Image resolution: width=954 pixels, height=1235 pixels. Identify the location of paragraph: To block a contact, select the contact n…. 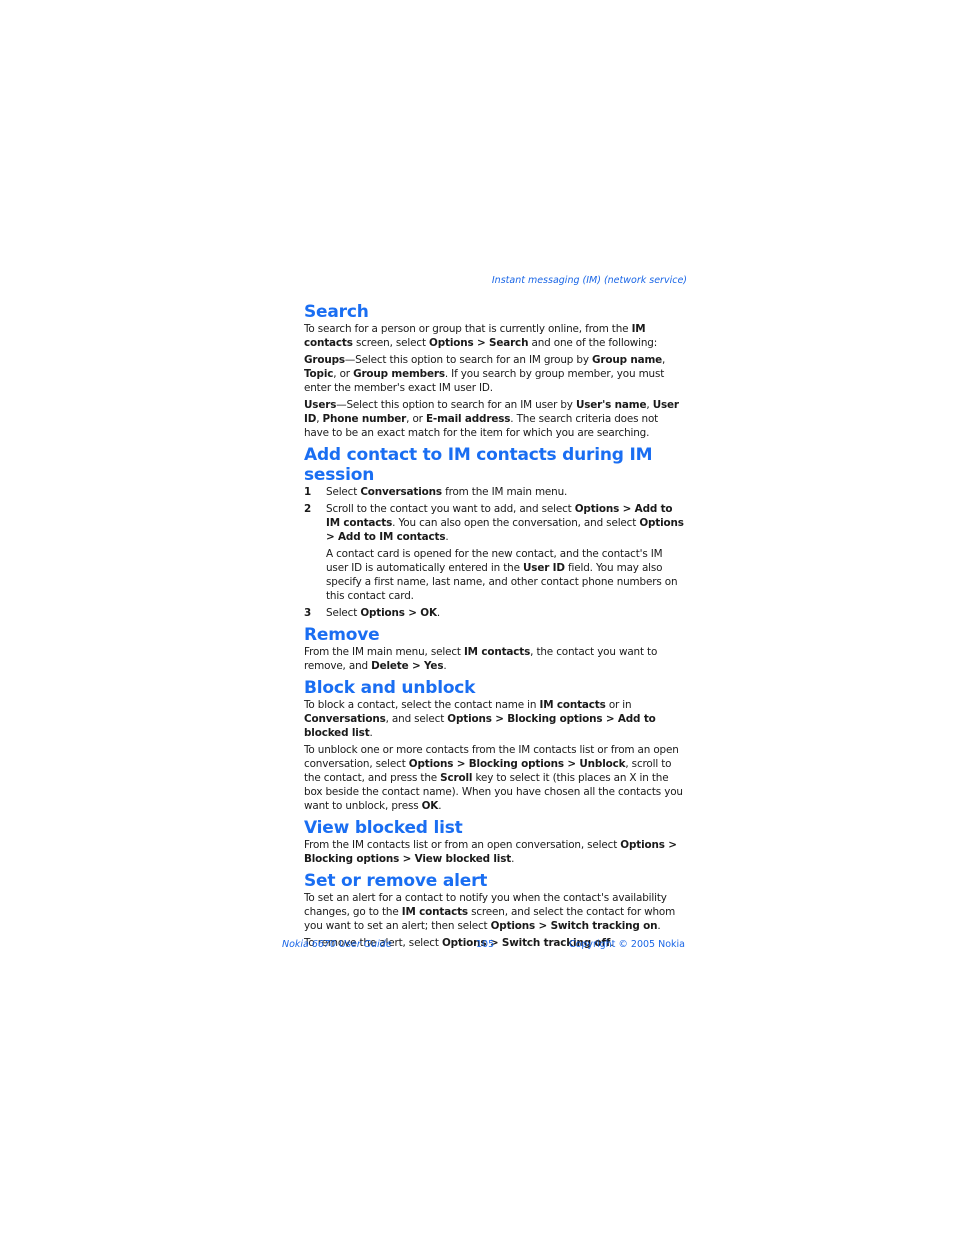
(480, 719).